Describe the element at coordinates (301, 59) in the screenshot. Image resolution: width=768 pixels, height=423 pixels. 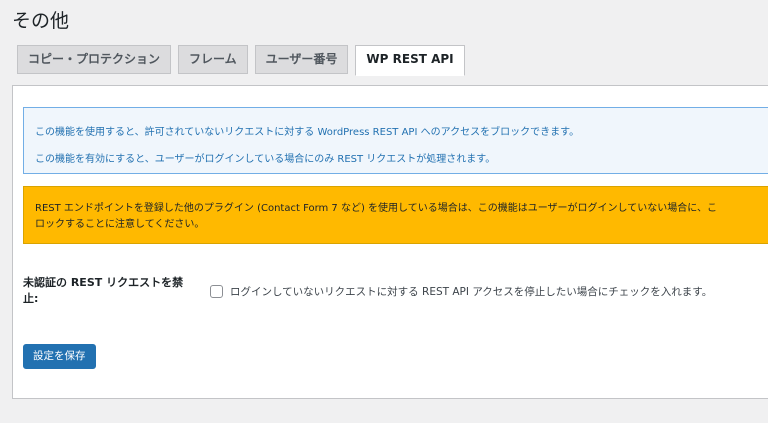
I see `tab-user-number: ユーザー番号` at that location.